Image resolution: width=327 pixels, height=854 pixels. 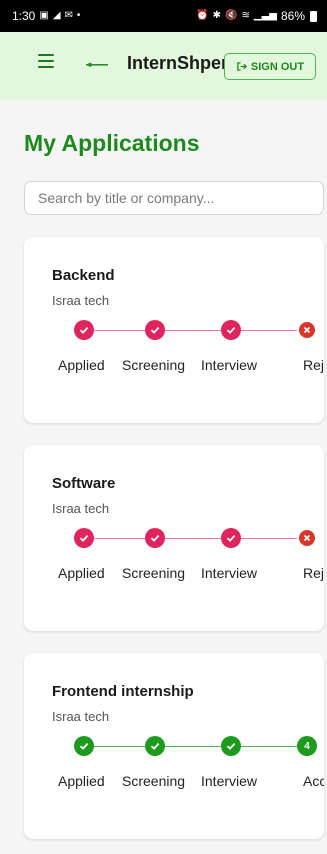 I want to click on more-notifications-icon: •, so click(x=78, y=15).